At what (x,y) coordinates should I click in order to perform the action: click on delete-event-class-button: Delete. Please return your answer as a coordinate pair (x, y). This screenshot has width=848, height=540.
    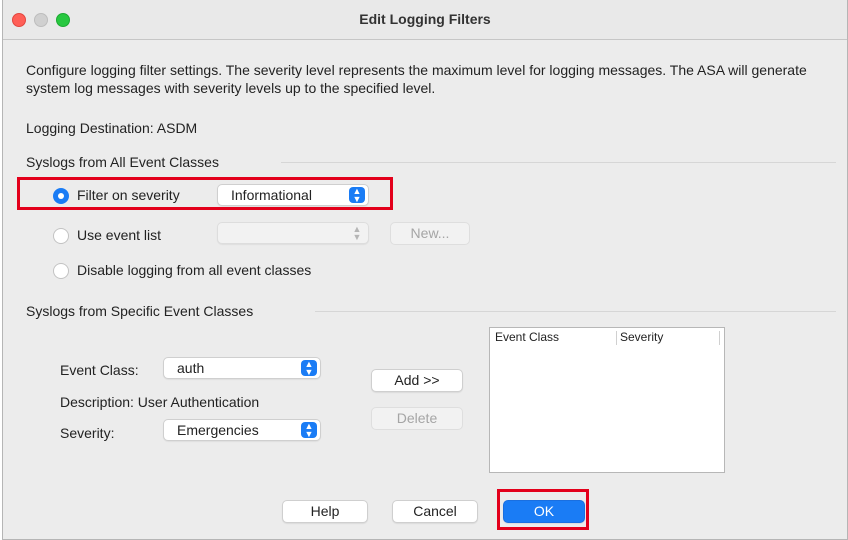
    Looking at the image, I should click on (417, 418).